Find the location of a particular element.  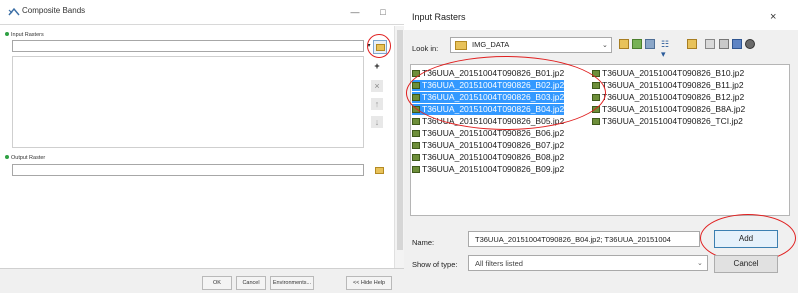

file-item: T36UUA_20151004T090826_B06.jp2 is located at coordinates (488, 133).